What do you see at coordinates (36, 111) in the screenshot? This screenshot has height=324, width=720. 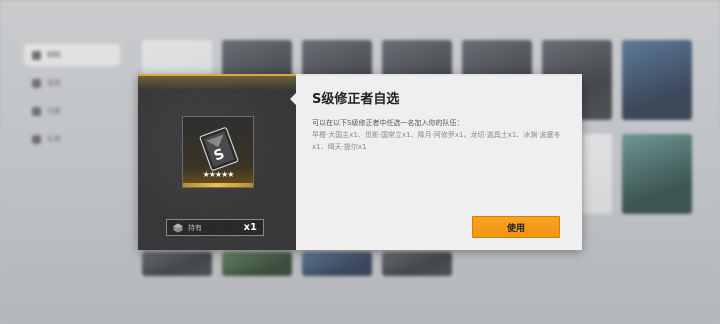 I see `functions-icon` at bounding box center [36, 111].